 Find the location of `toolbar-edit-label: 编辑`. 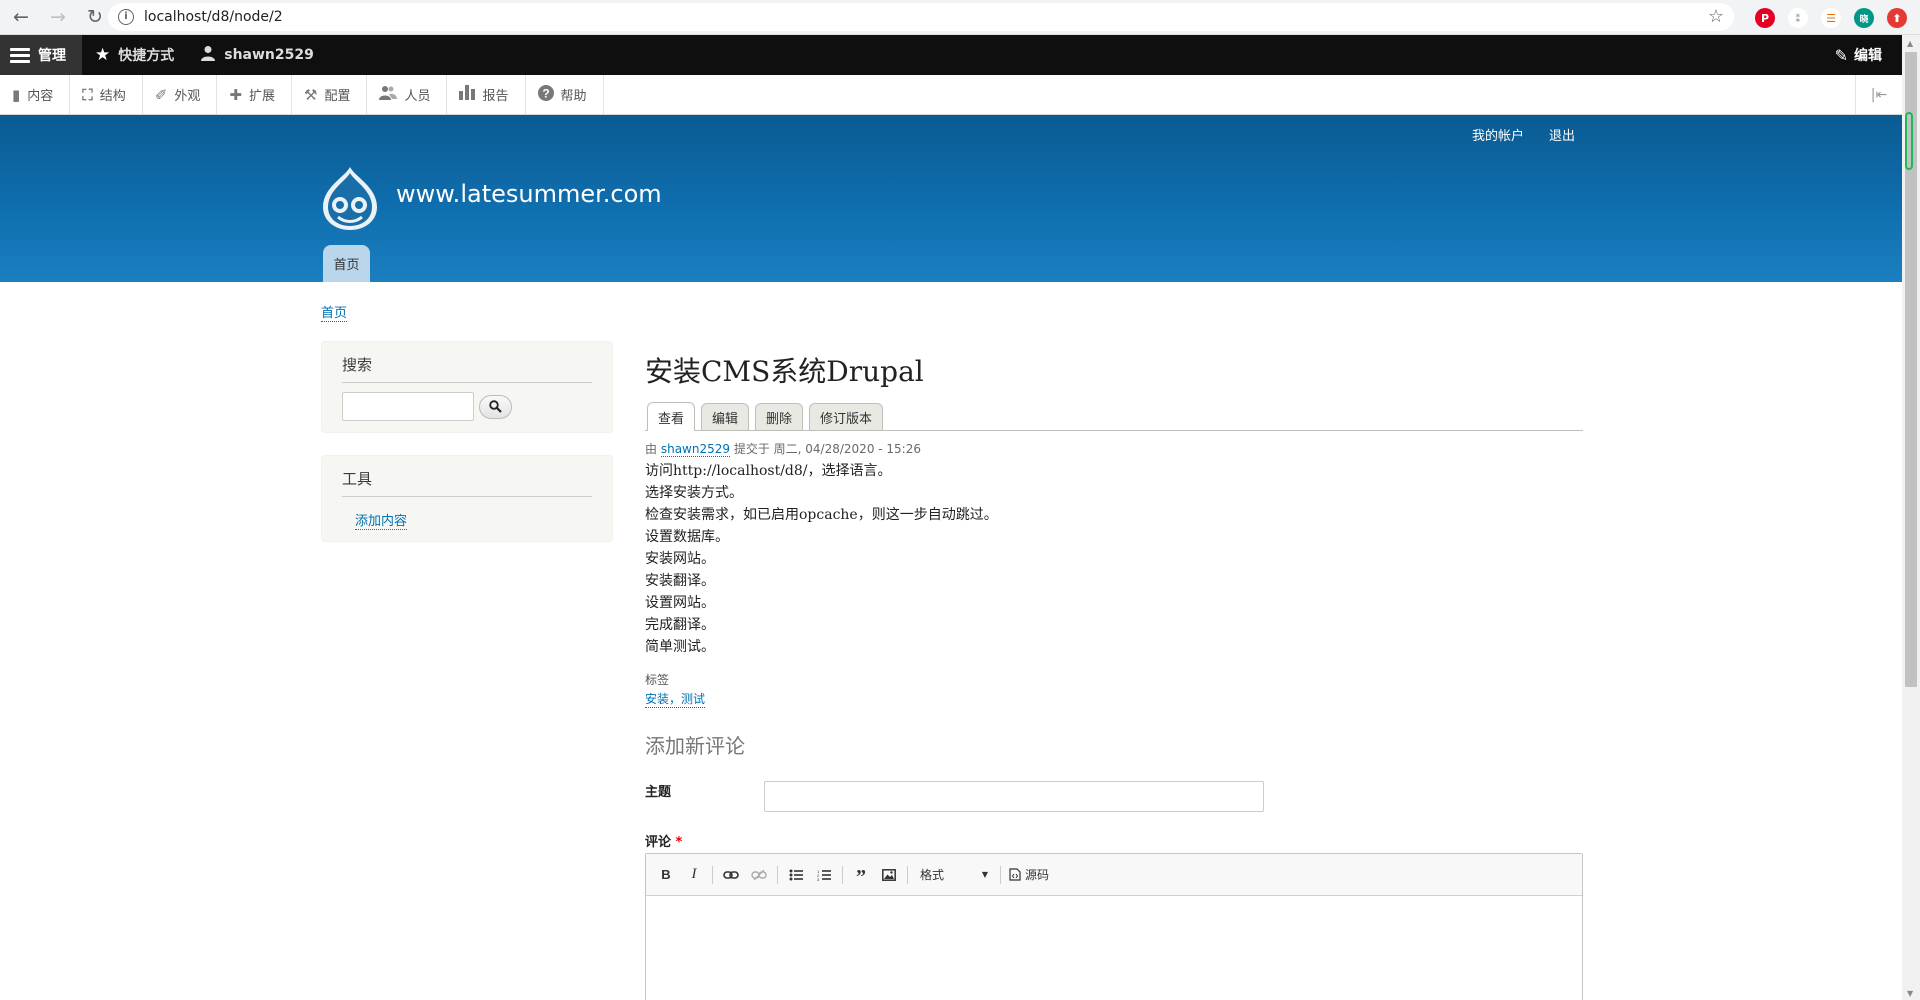

toolbar-edit-label: 编辑 is located at coordinates (1868, 56).